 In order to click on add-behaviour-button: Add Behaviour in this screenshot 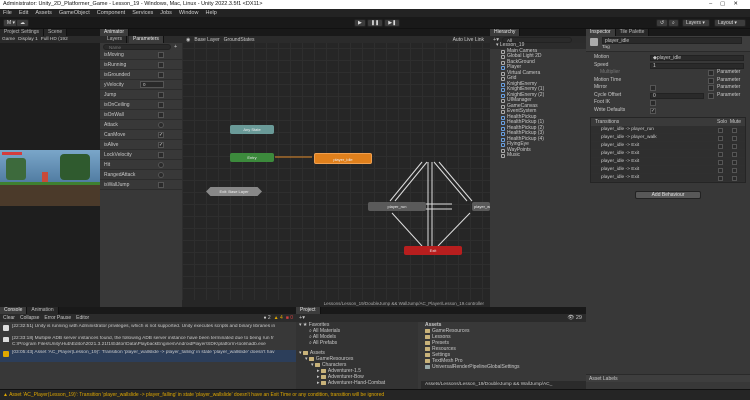, I will do `click(668, 195)`.